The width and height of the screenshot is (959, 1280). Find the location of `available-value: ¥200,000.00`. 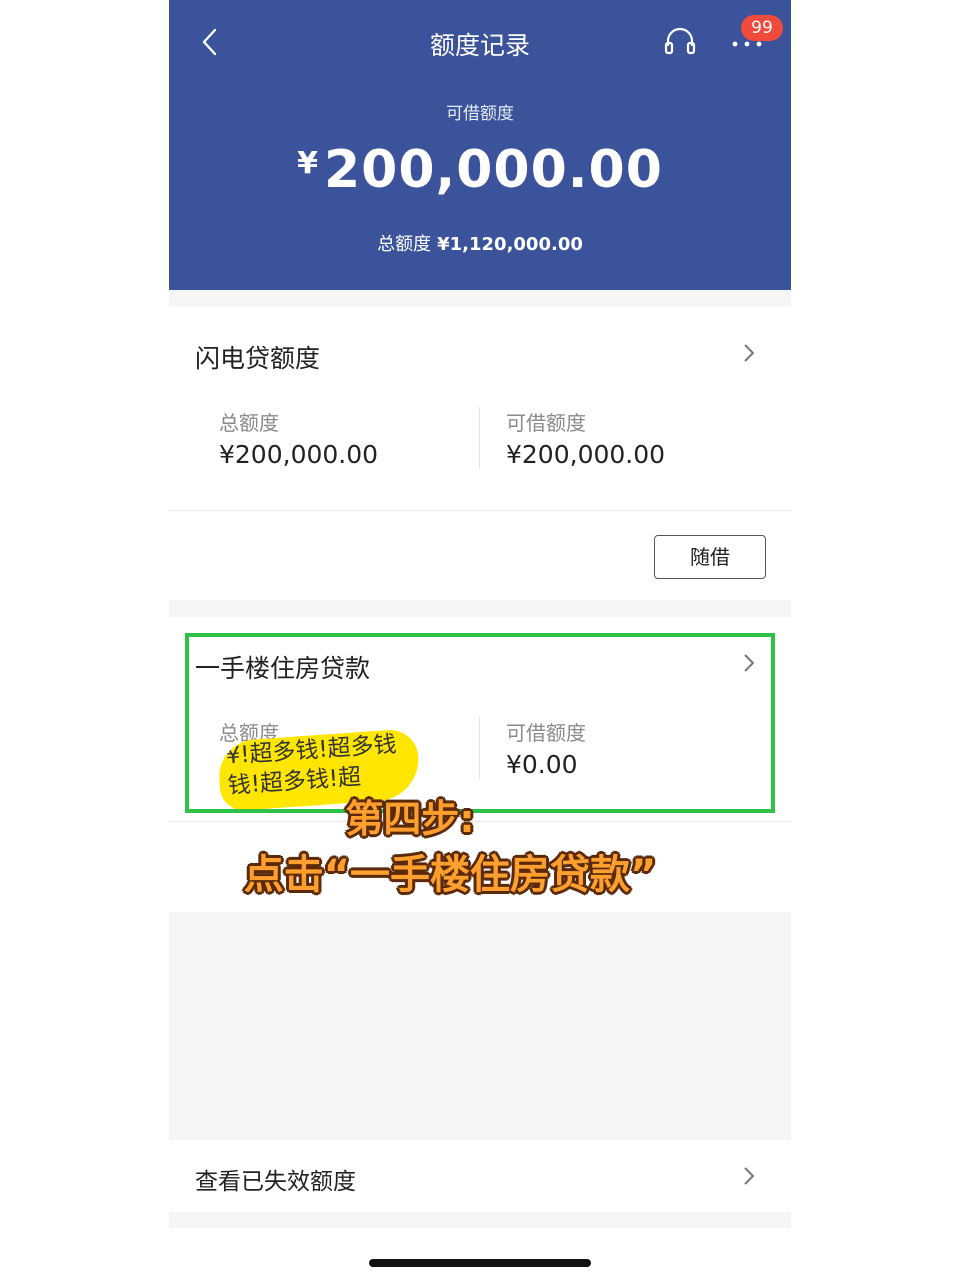

available-value: ¥200,000.00 is located at coordinates (586, 454).